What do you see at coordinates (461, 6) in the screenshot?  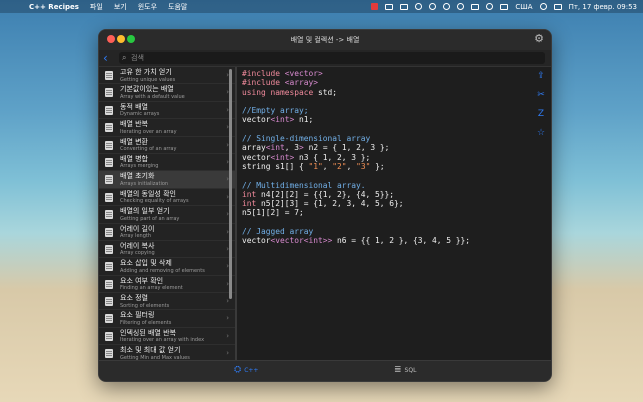 I see `wifi-icon` at bounding box center [461, 6].